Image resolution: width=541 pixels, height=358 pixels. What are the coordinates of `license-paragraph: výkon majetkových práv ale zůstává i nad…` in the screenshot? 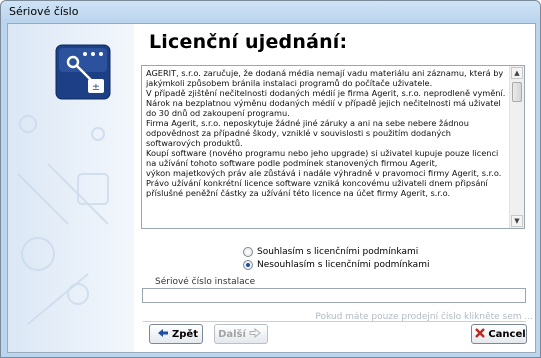 It's located at (324, 183).